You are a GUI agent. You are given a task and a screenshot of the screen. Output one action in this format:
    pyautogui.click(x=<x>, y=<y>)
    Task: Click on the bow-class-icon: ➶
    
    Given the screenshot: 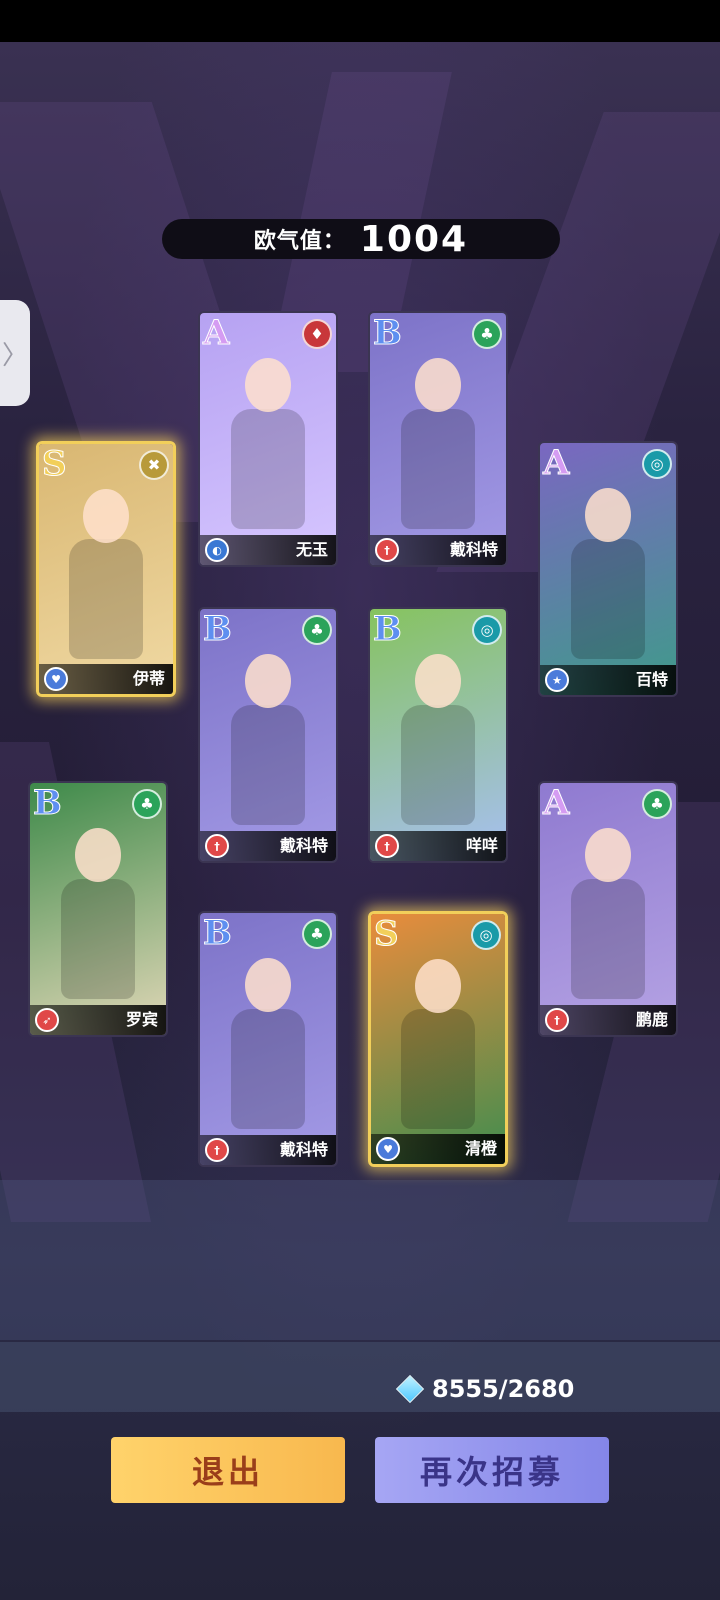 What is the action you would take?
    pyautogui.click(x=47, y=1020)
    